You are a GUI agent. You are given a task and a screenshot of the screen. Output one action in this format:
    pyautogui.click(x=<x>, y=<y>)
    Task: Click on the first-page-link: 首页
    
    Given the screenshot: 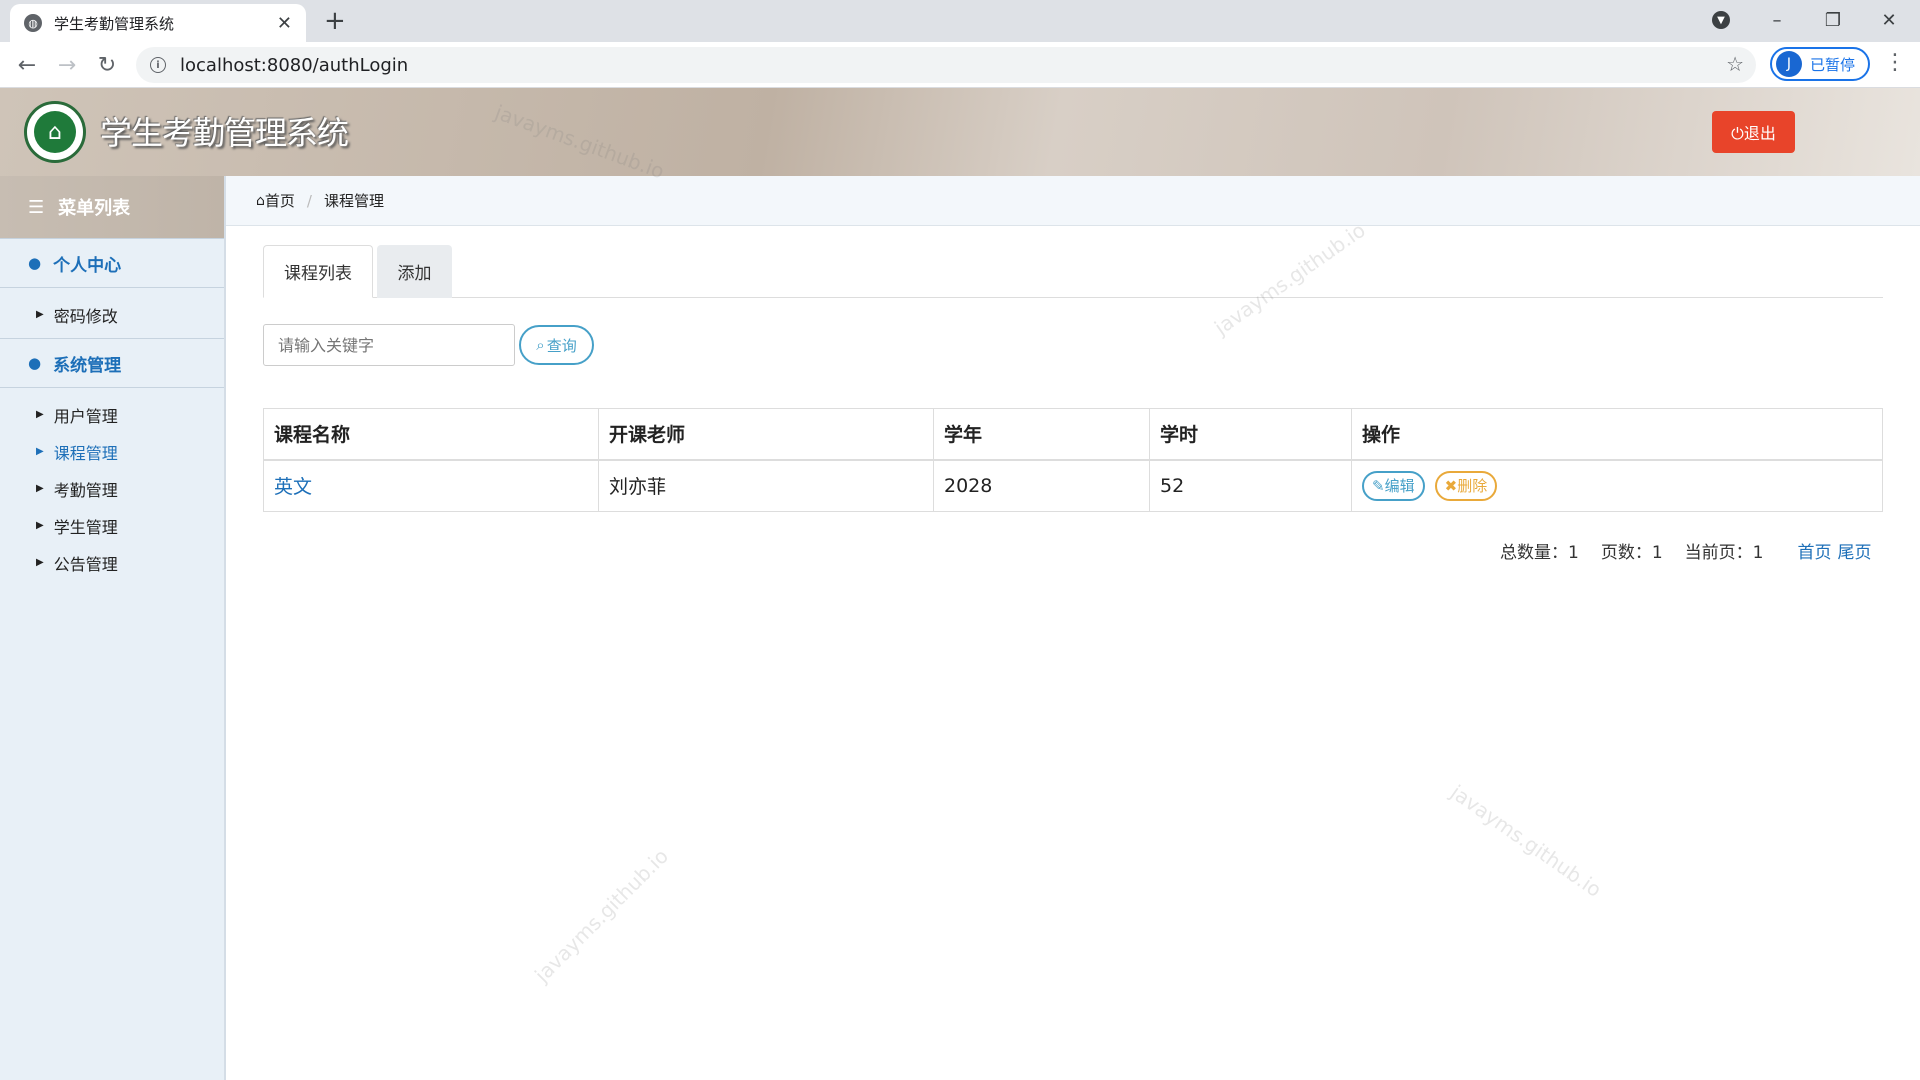 What is the action you would take?
    pyautogui.click(x=1814, y=550)
    